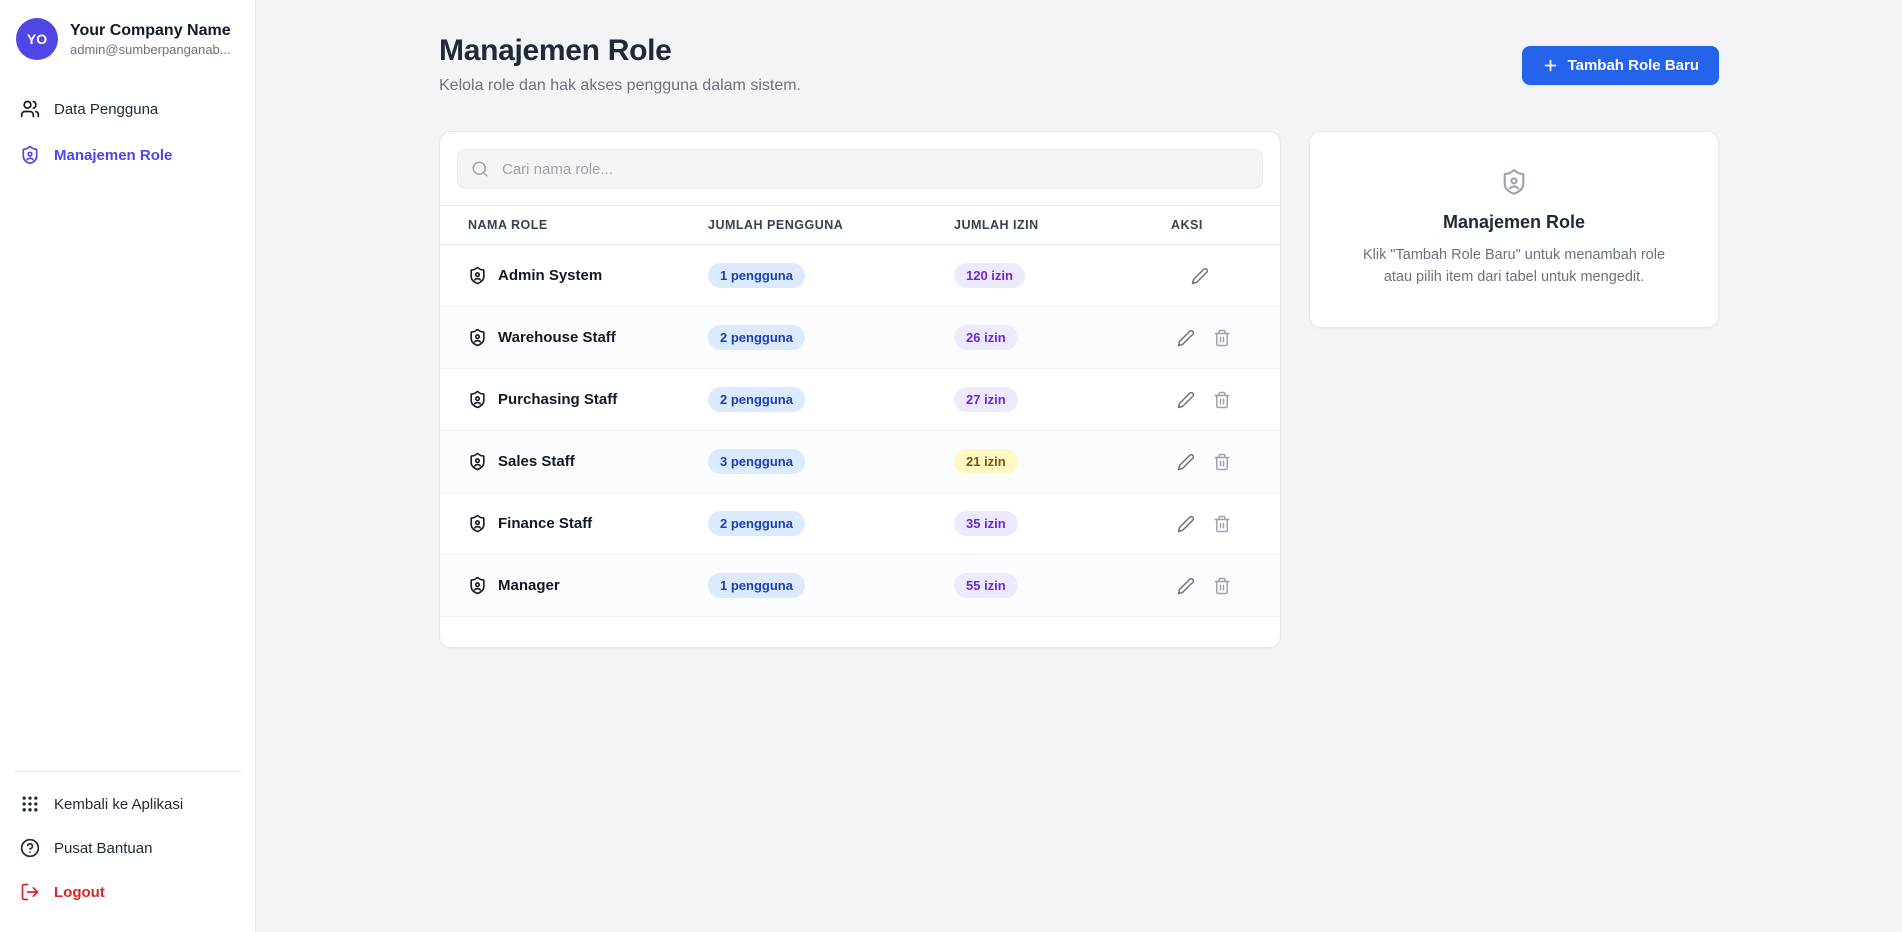  I want to click on sidebar-item-kembali-ke-aplikasi: Kembali ke Aplikasi, so click(127, 804).